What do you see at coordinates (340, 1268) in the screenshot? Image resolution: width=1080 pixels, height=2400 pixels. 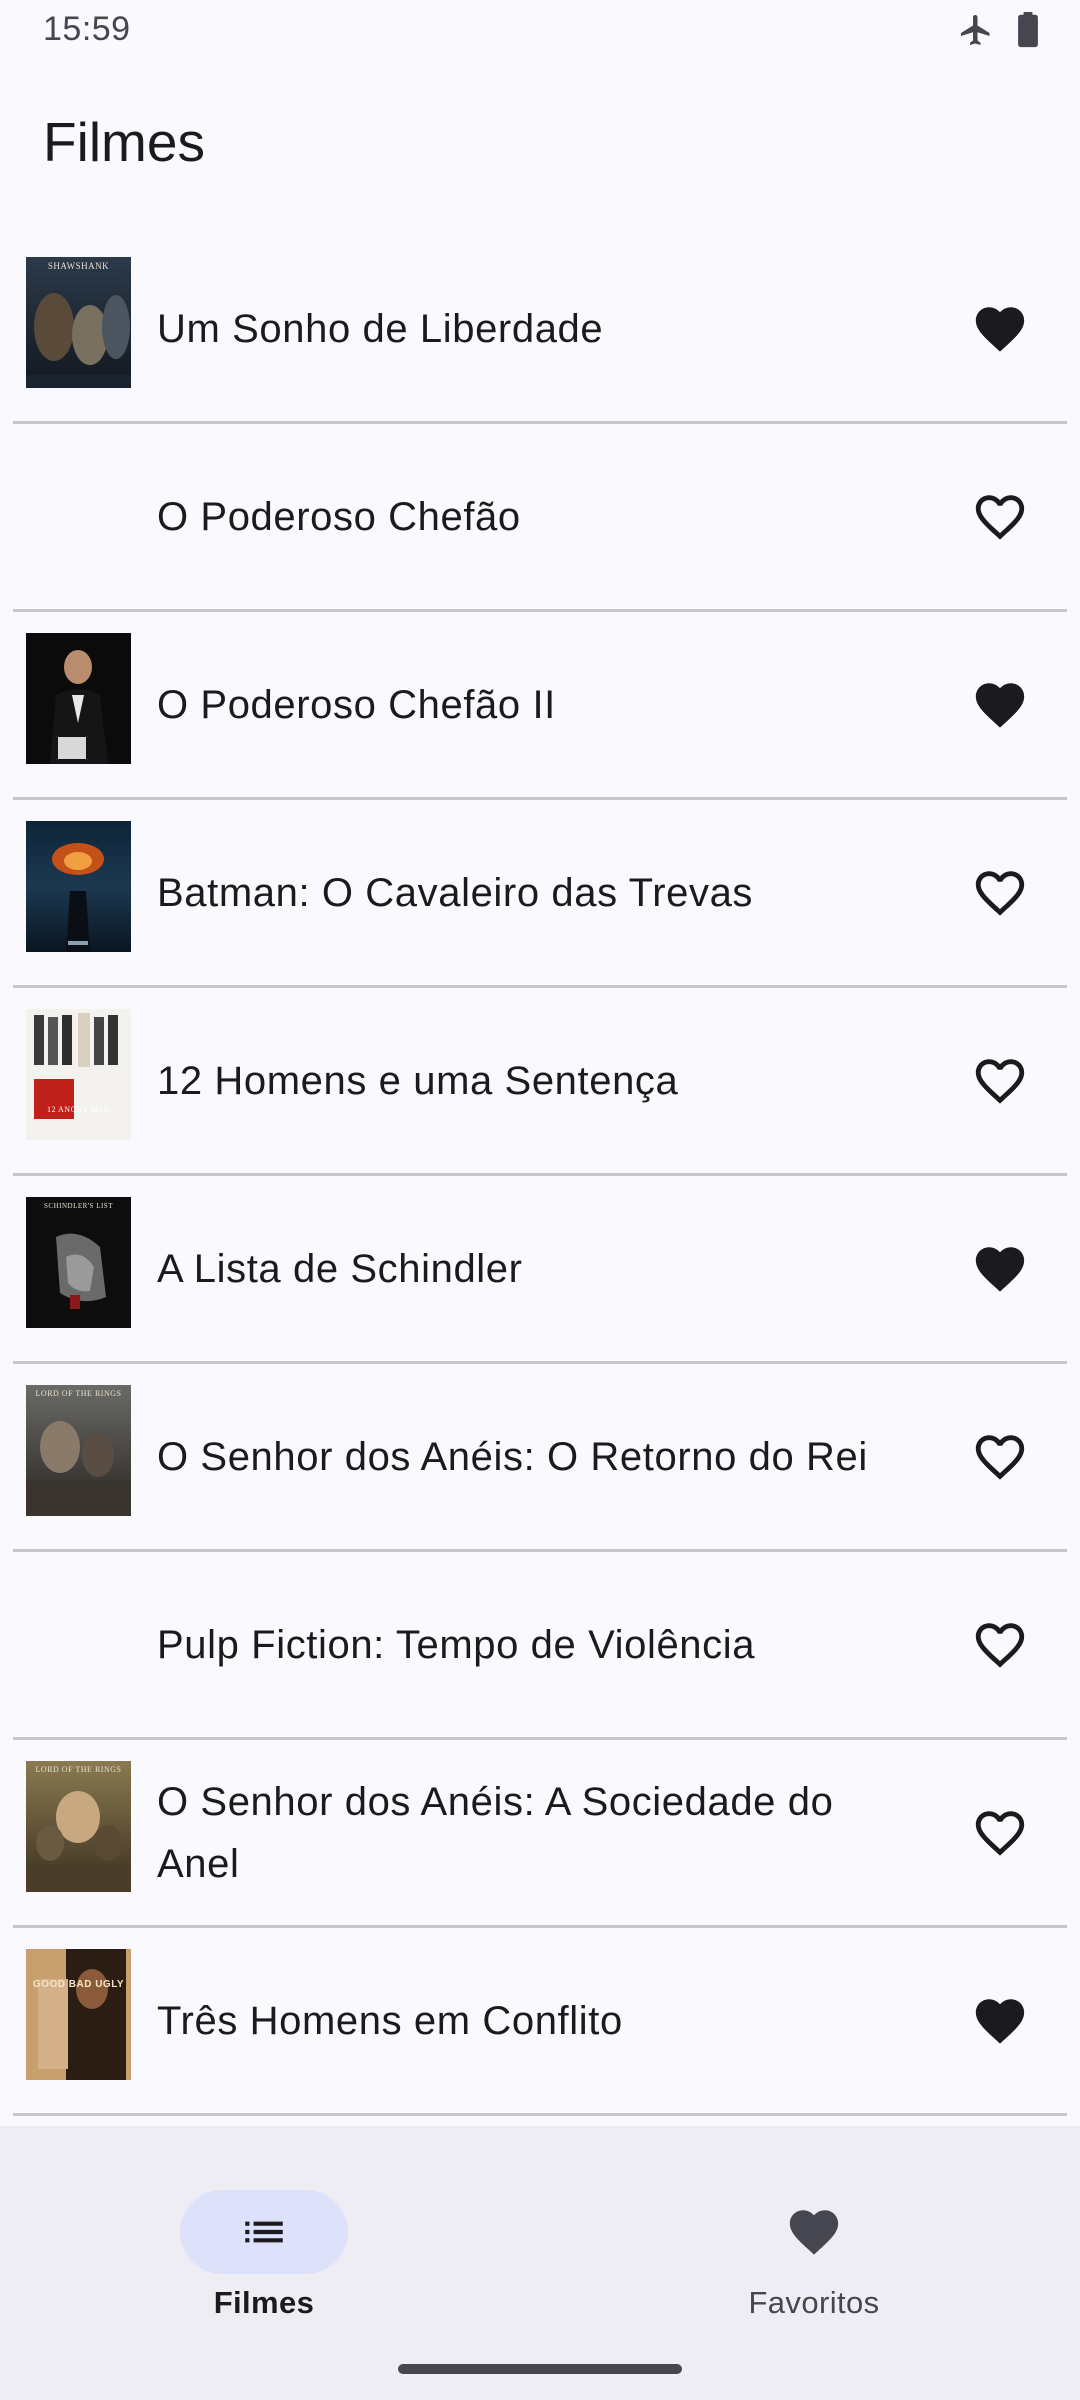 I see `movie-title: A Lista de Schindler` at bounding box center [340, 1268].